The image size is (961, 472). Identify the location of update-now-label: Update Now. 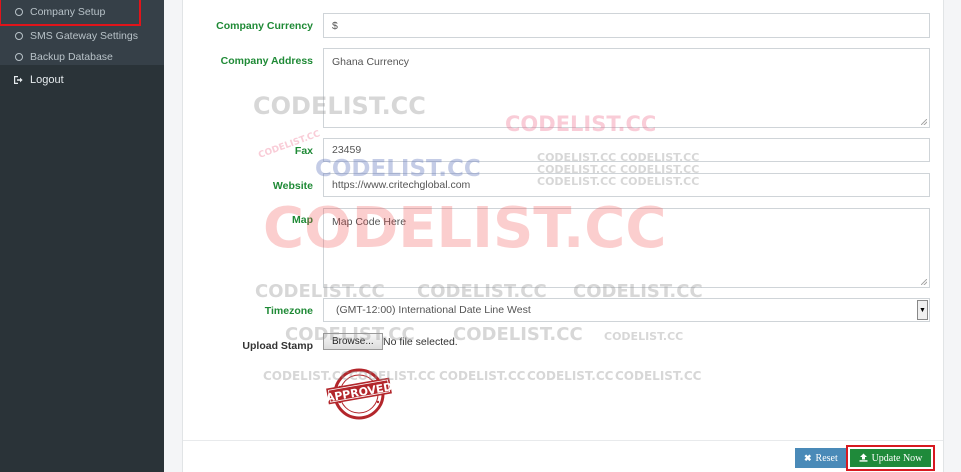
(897, 458).